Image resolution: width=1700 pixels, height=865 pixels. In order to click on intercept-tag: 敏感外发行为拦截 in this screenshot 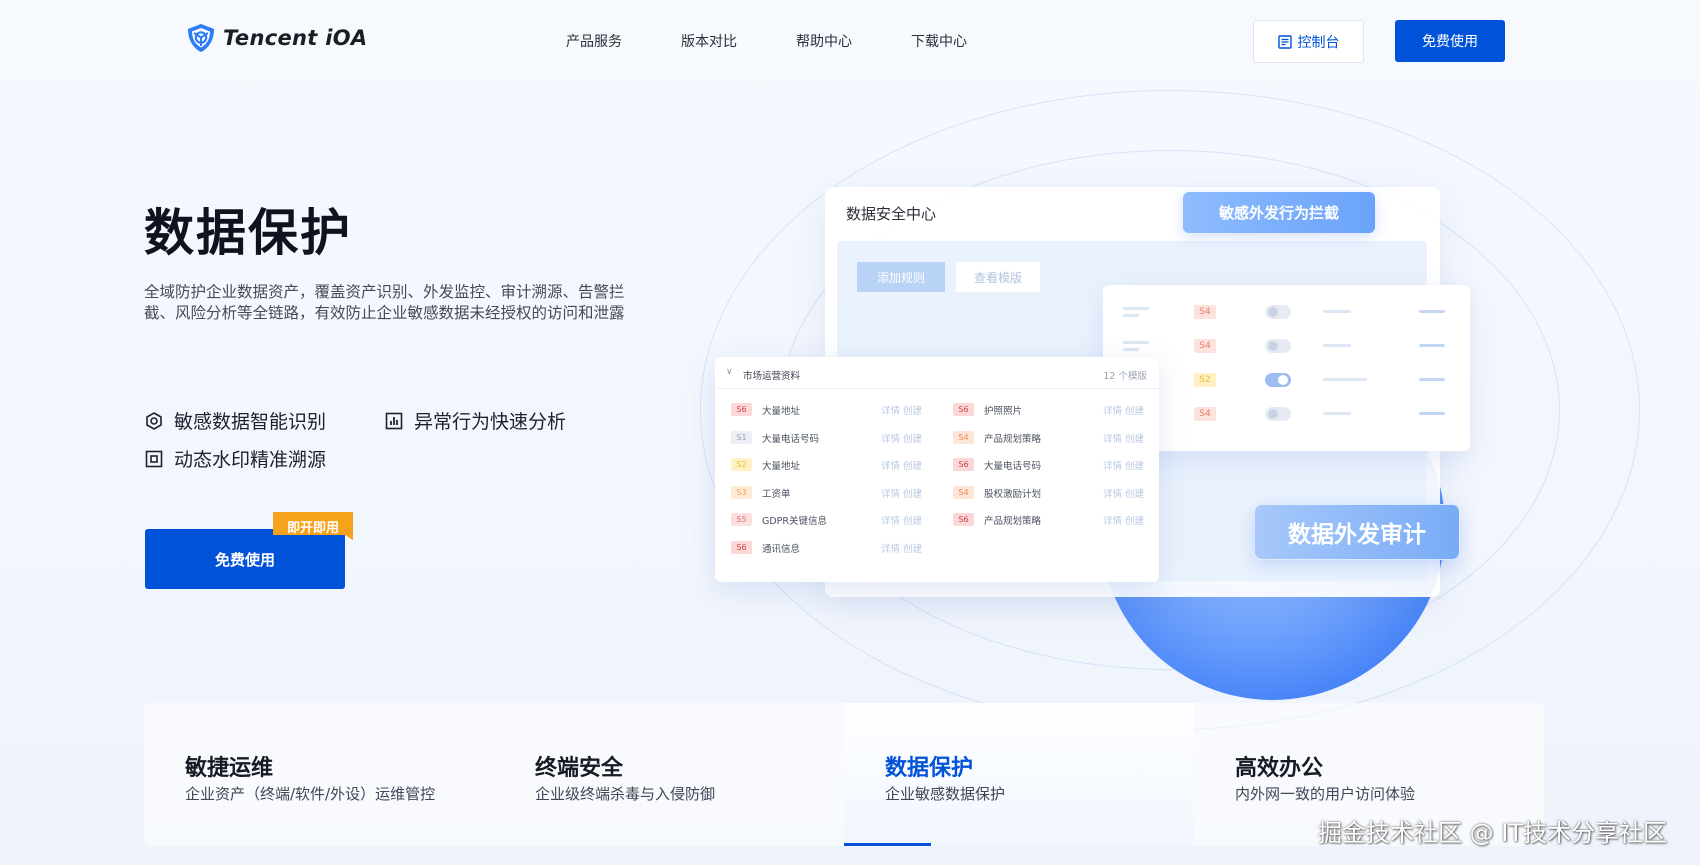, I will do `click(1279, 212)`.